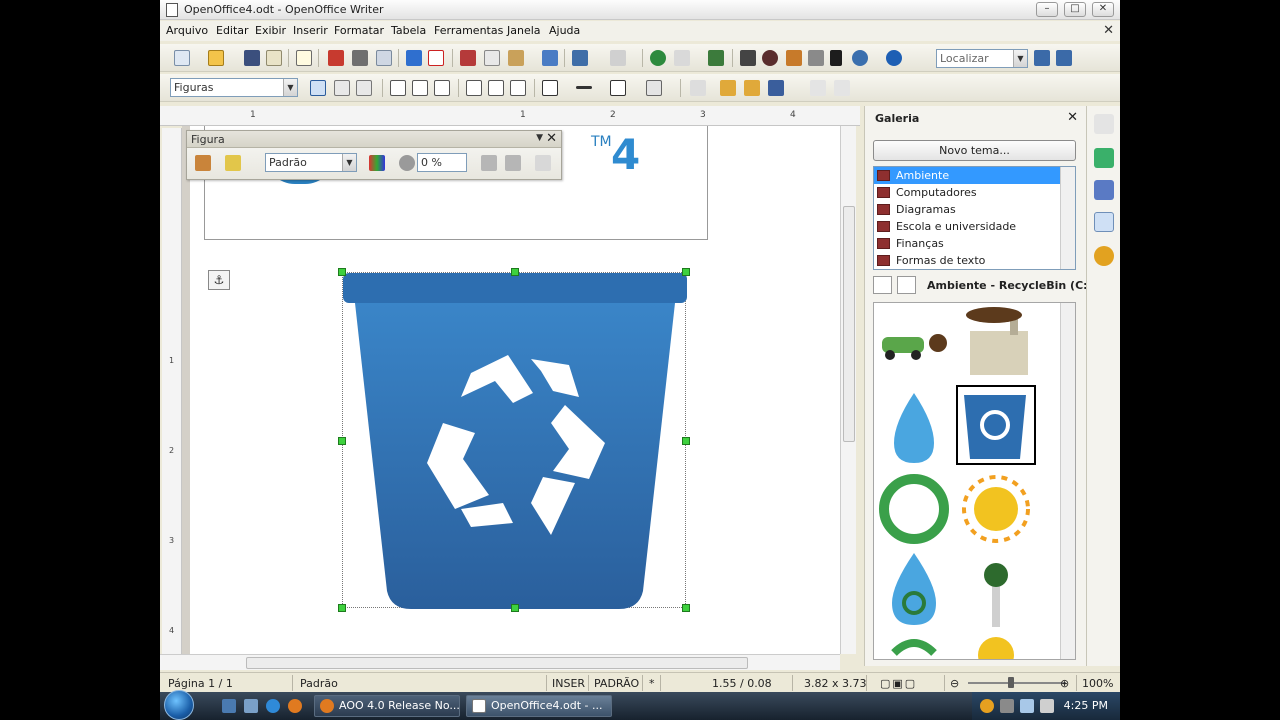 This screenshot has width=1280, height=720. I want to click on gallery-close-icon: ✕, so click(1072, 117).